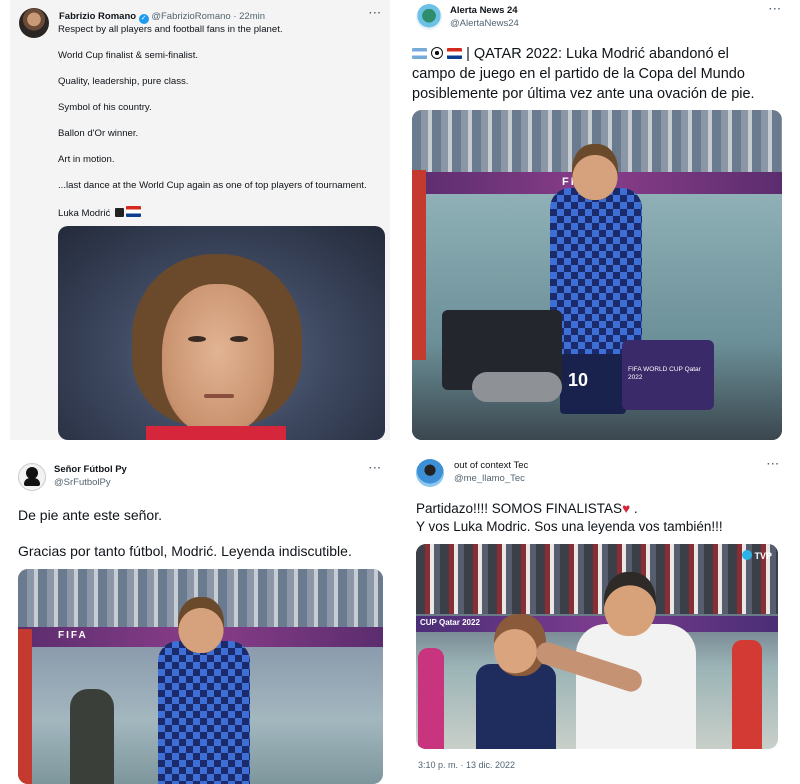  What do you see at coordinates (419, 53) in the screenshot?
I see `argentina-flag-icon` at bounding box center [419, 53].